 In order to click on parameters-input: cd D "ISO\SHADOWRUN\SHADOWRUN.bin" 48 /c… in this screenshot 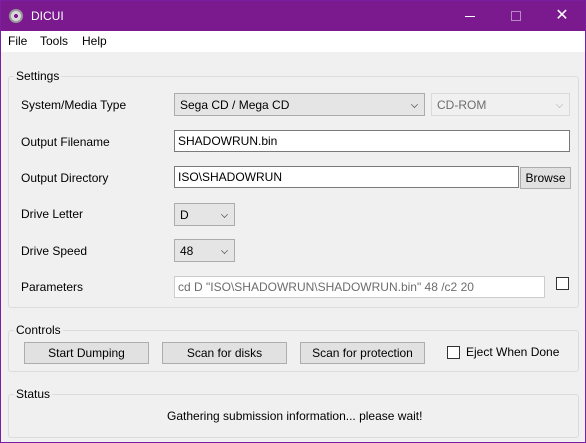, I will do `click(359, 287)`.